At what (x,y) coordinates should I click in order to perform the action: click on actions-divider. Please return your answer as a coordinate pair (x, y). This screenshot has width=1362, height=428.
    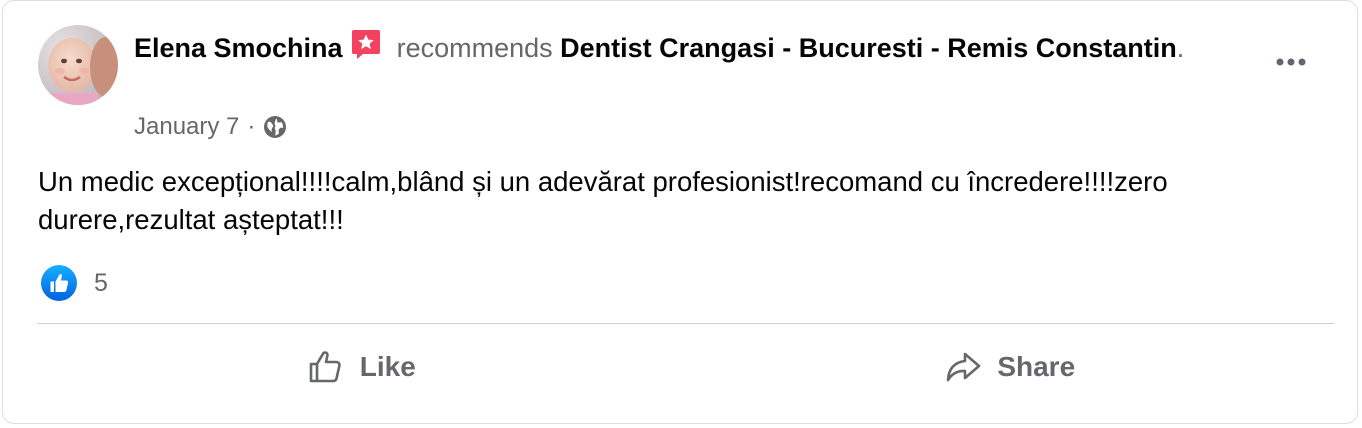
    Looking at the image, I should click on (685, 323).